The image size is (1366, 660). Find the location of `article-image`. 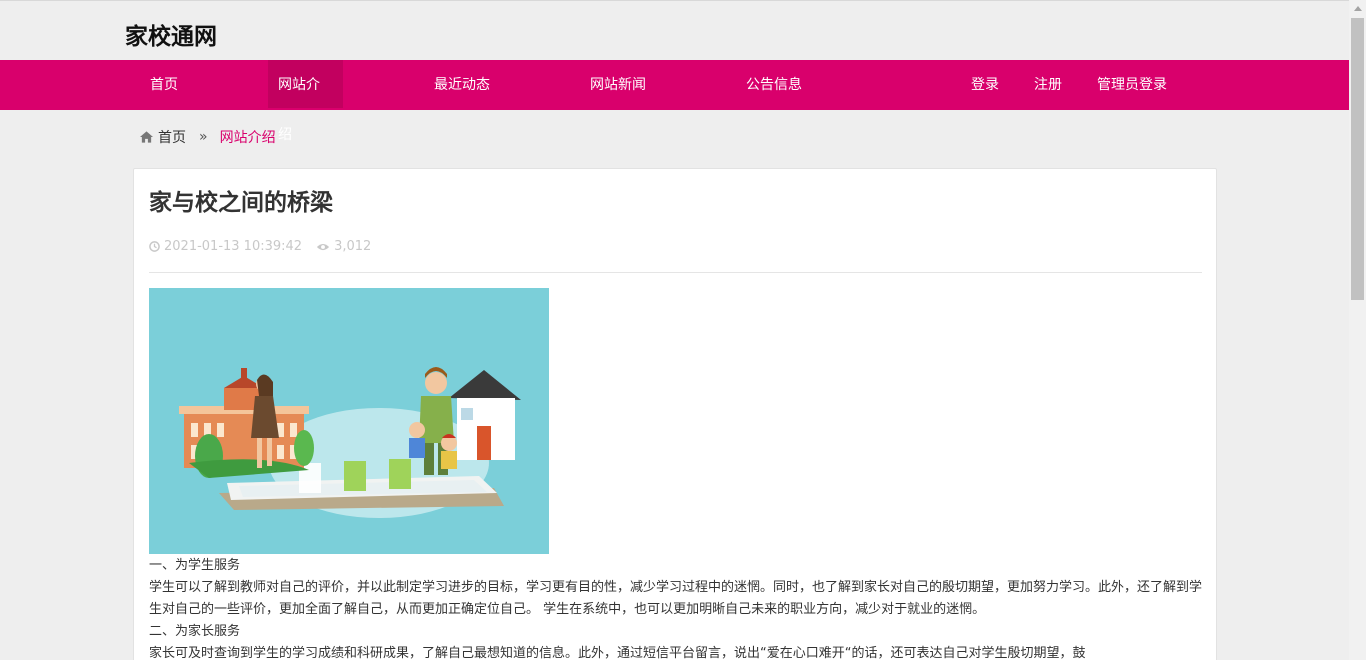

article-image is located at coordinates (349, 421).